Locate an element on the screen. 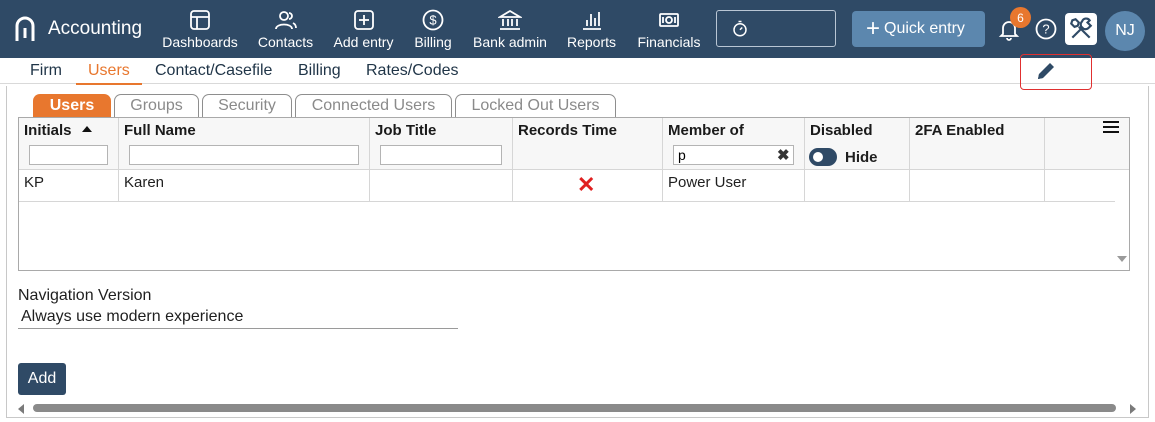  nav-label: Financials is located at coordinates (669, 42).